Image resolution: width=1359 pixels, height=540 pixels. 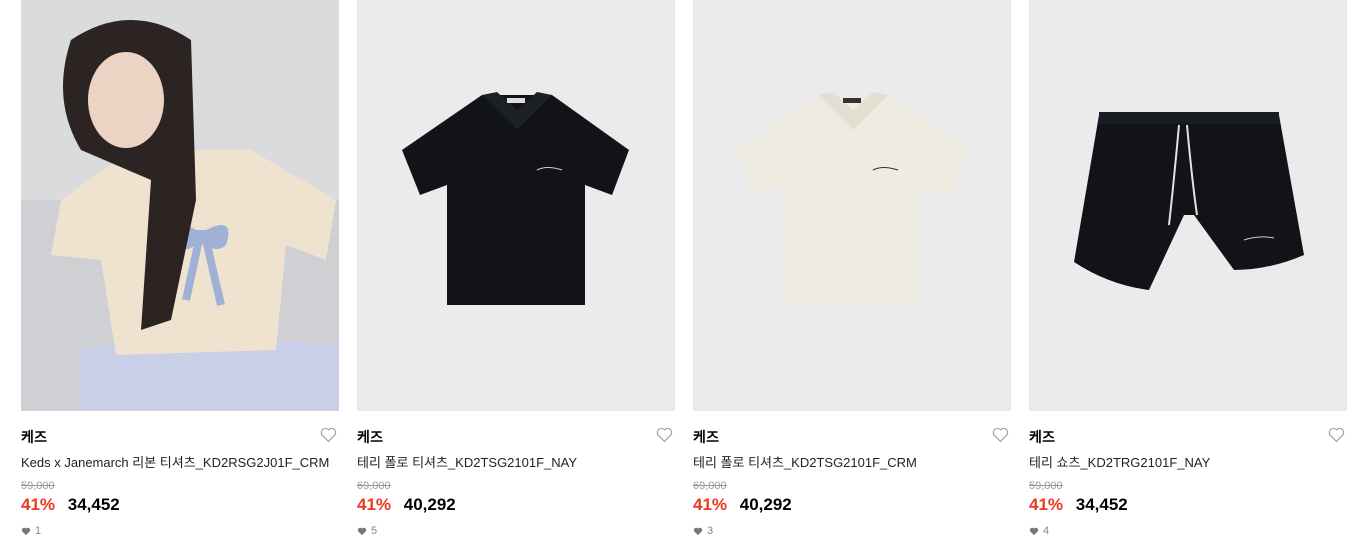 What do you see at coordinates (516, 531) in the screenshot?
I see `like-count: 5` at bounding box center [516, 531].